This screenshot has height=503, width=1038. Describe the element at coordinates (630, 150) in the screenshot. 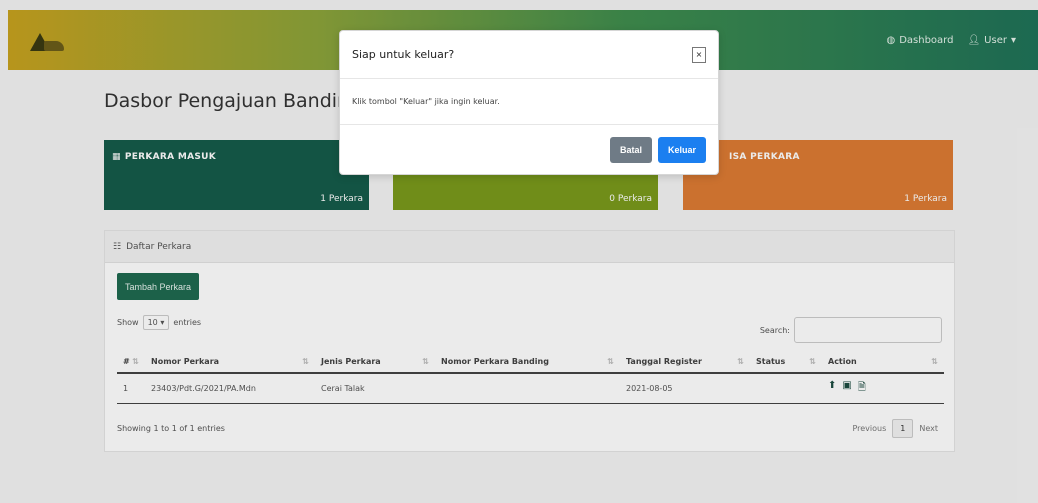

I see `cancel-button: Batal` at that location.